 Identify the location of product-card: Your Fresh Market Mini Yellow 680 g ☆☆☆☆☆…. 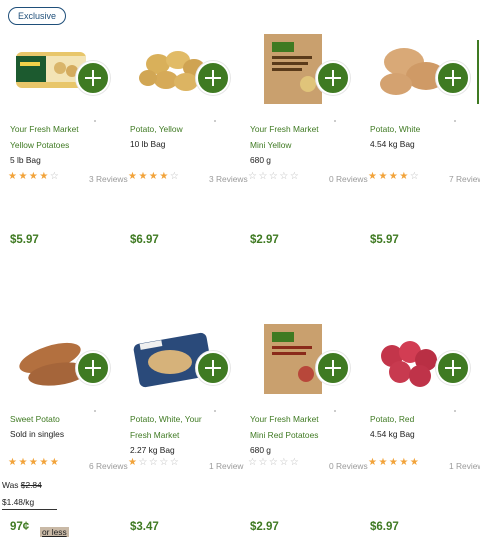
(308, 135).